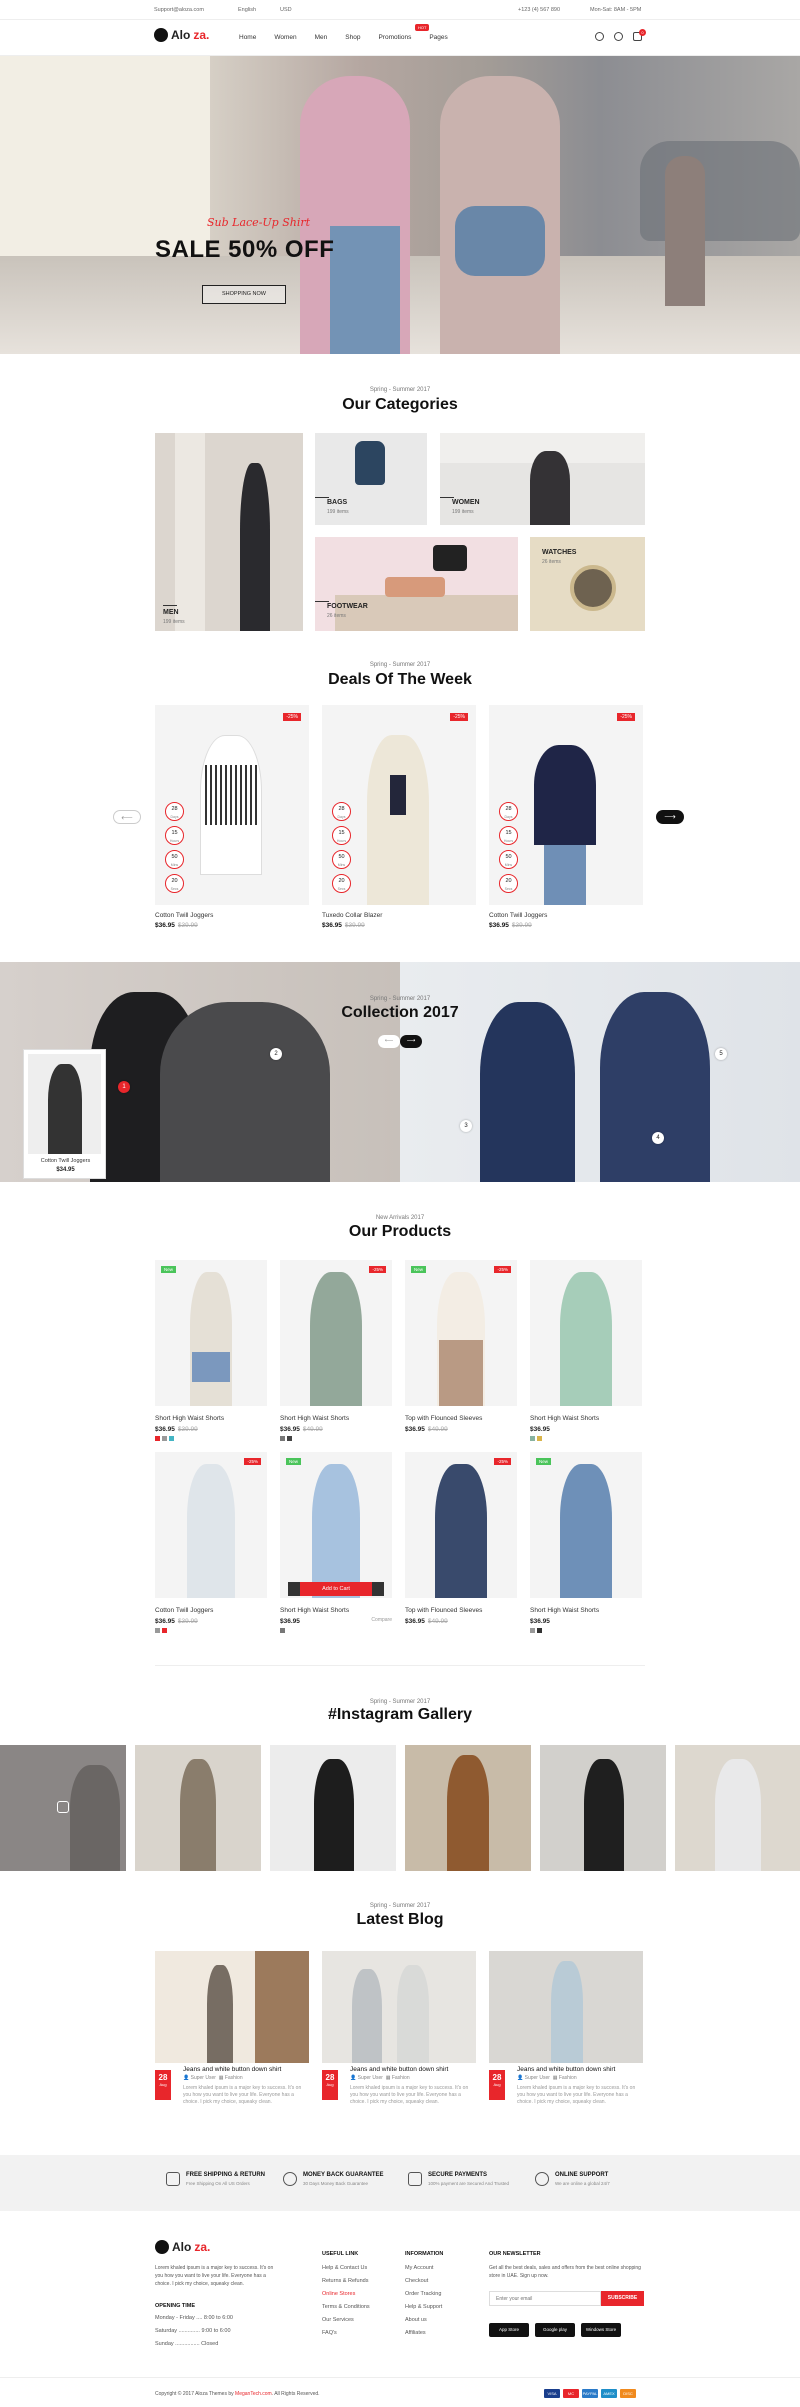 The image size is (800, 2407). What do you see at coordinates (586, 1350) in the screenshot?
I see `product-card: Short High Waist Shorts $36.95` at bounding box center [586, 1350].